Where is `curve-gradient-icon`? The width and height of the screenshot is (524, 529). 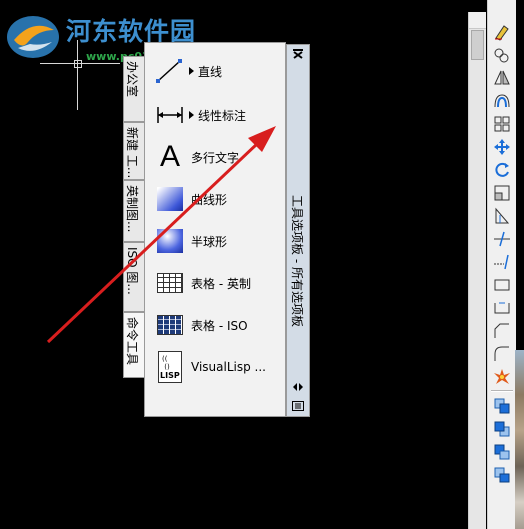 curve-gradient-icon is located at coordinates (170, 199).